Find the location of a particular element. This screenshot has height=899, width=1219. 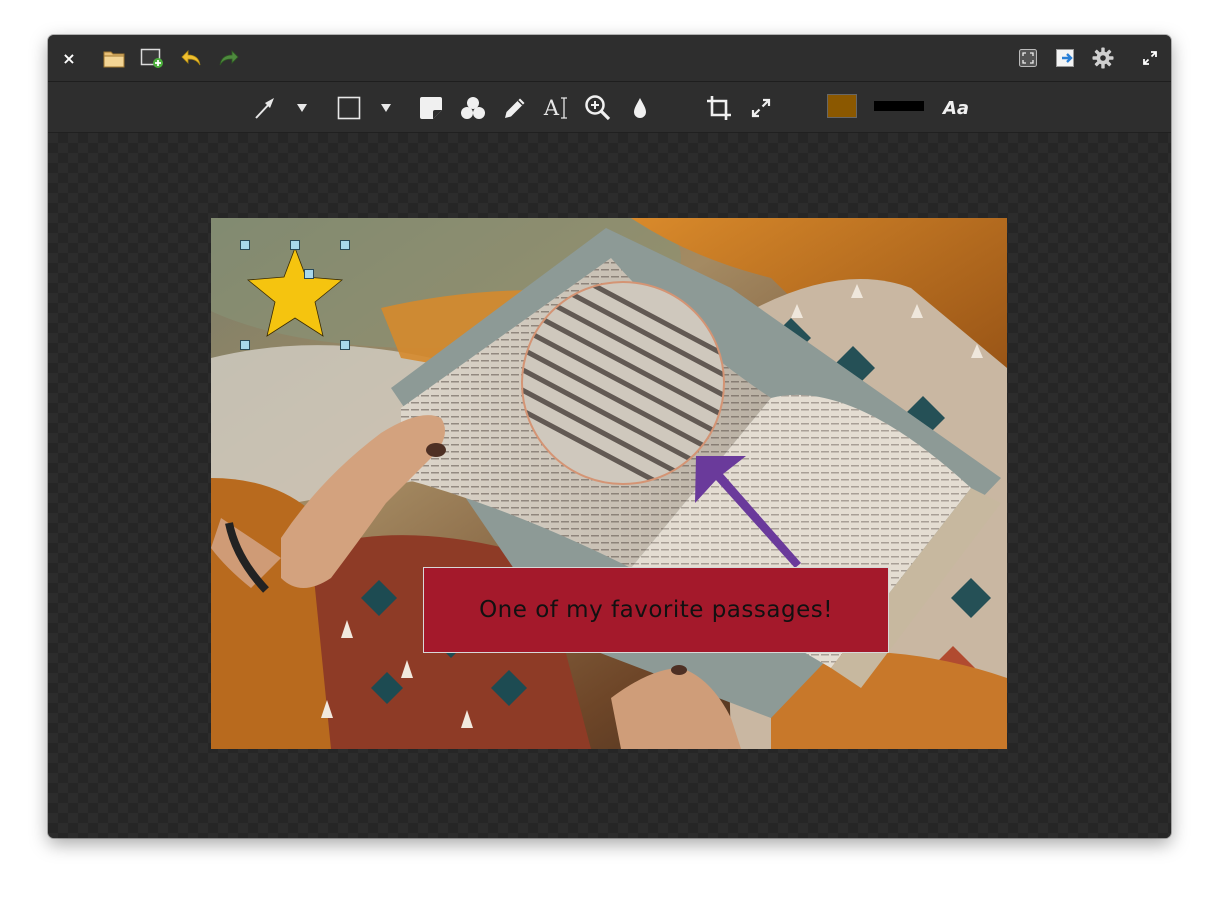

new-capture-icon is located at coordinates (152, 58).